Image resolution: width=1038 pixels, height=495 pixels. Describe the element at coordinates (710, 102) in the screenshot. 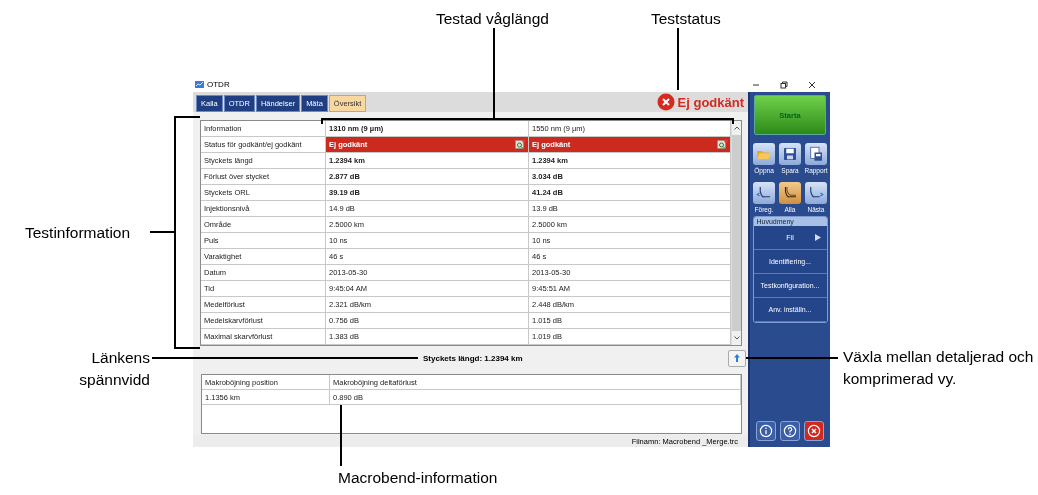

I see `test-status: Ej godkänt` at that location.